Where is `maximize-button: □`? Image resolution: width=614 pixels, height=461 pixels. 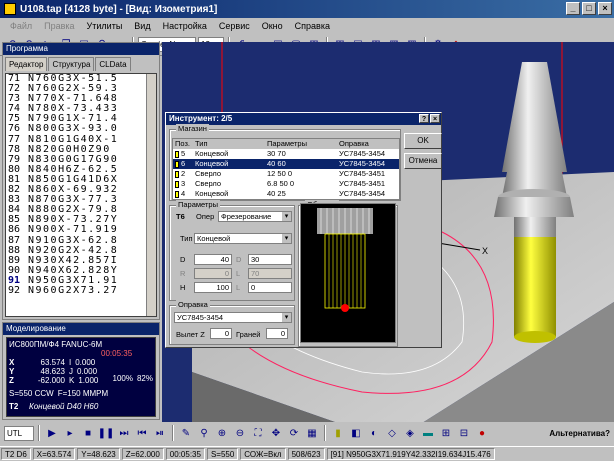
maximize-button: □ is located at coordinates (589, 8).